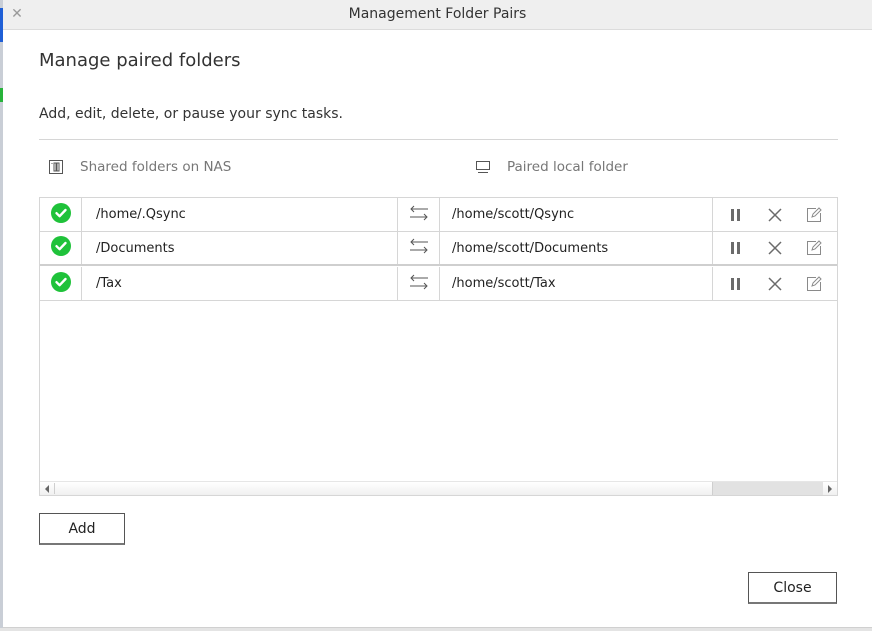 The width and height of the screenshot is (872, 631). I want to click on local-folder-cell: /home/scott/Tax, so click(576, 283).